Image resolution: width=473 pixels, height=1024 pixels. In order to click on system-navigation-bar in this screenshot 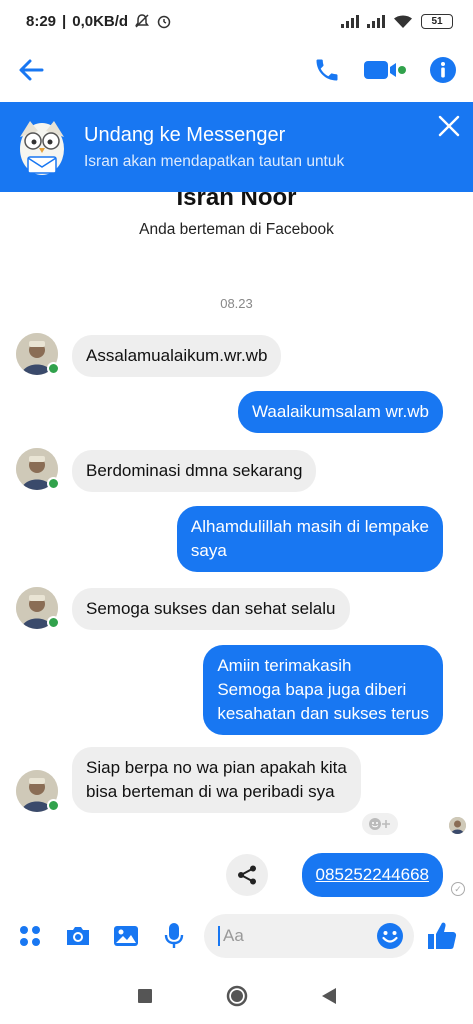, I will do `click(236, 996)`.